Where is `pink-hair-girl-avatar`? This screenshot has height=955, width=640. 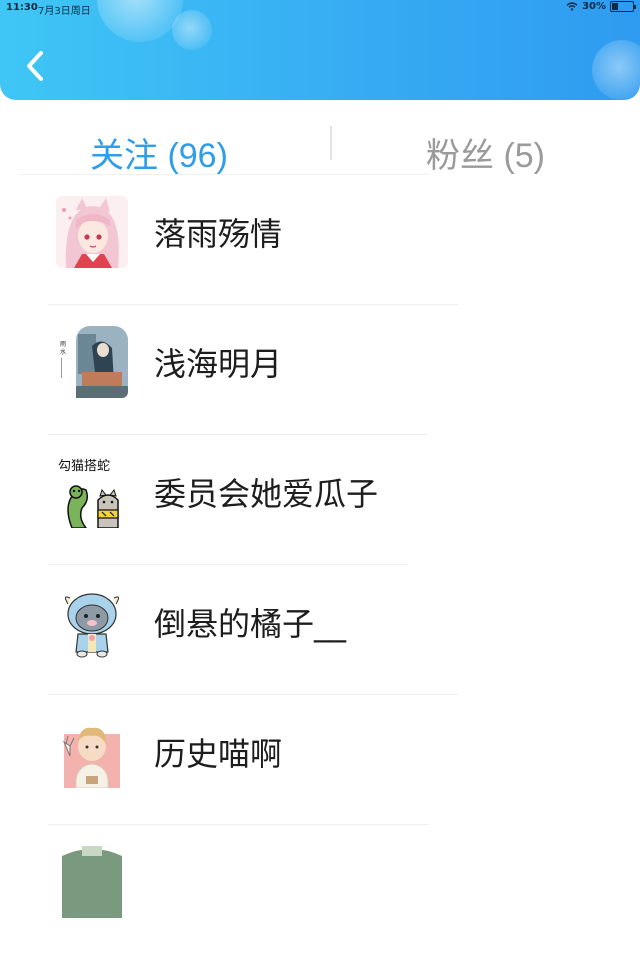
pink-hair-girl-avatar is located at coordinates (92, 232).